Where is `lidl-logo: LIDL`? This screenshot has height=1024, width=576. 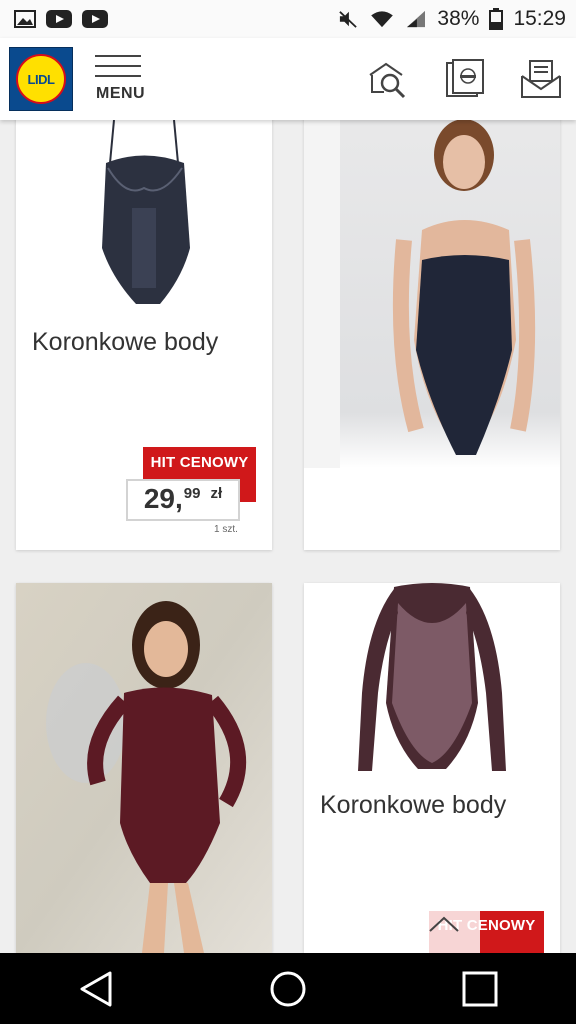
lidl-logo: LIDL is located at coordinates (41, 79).